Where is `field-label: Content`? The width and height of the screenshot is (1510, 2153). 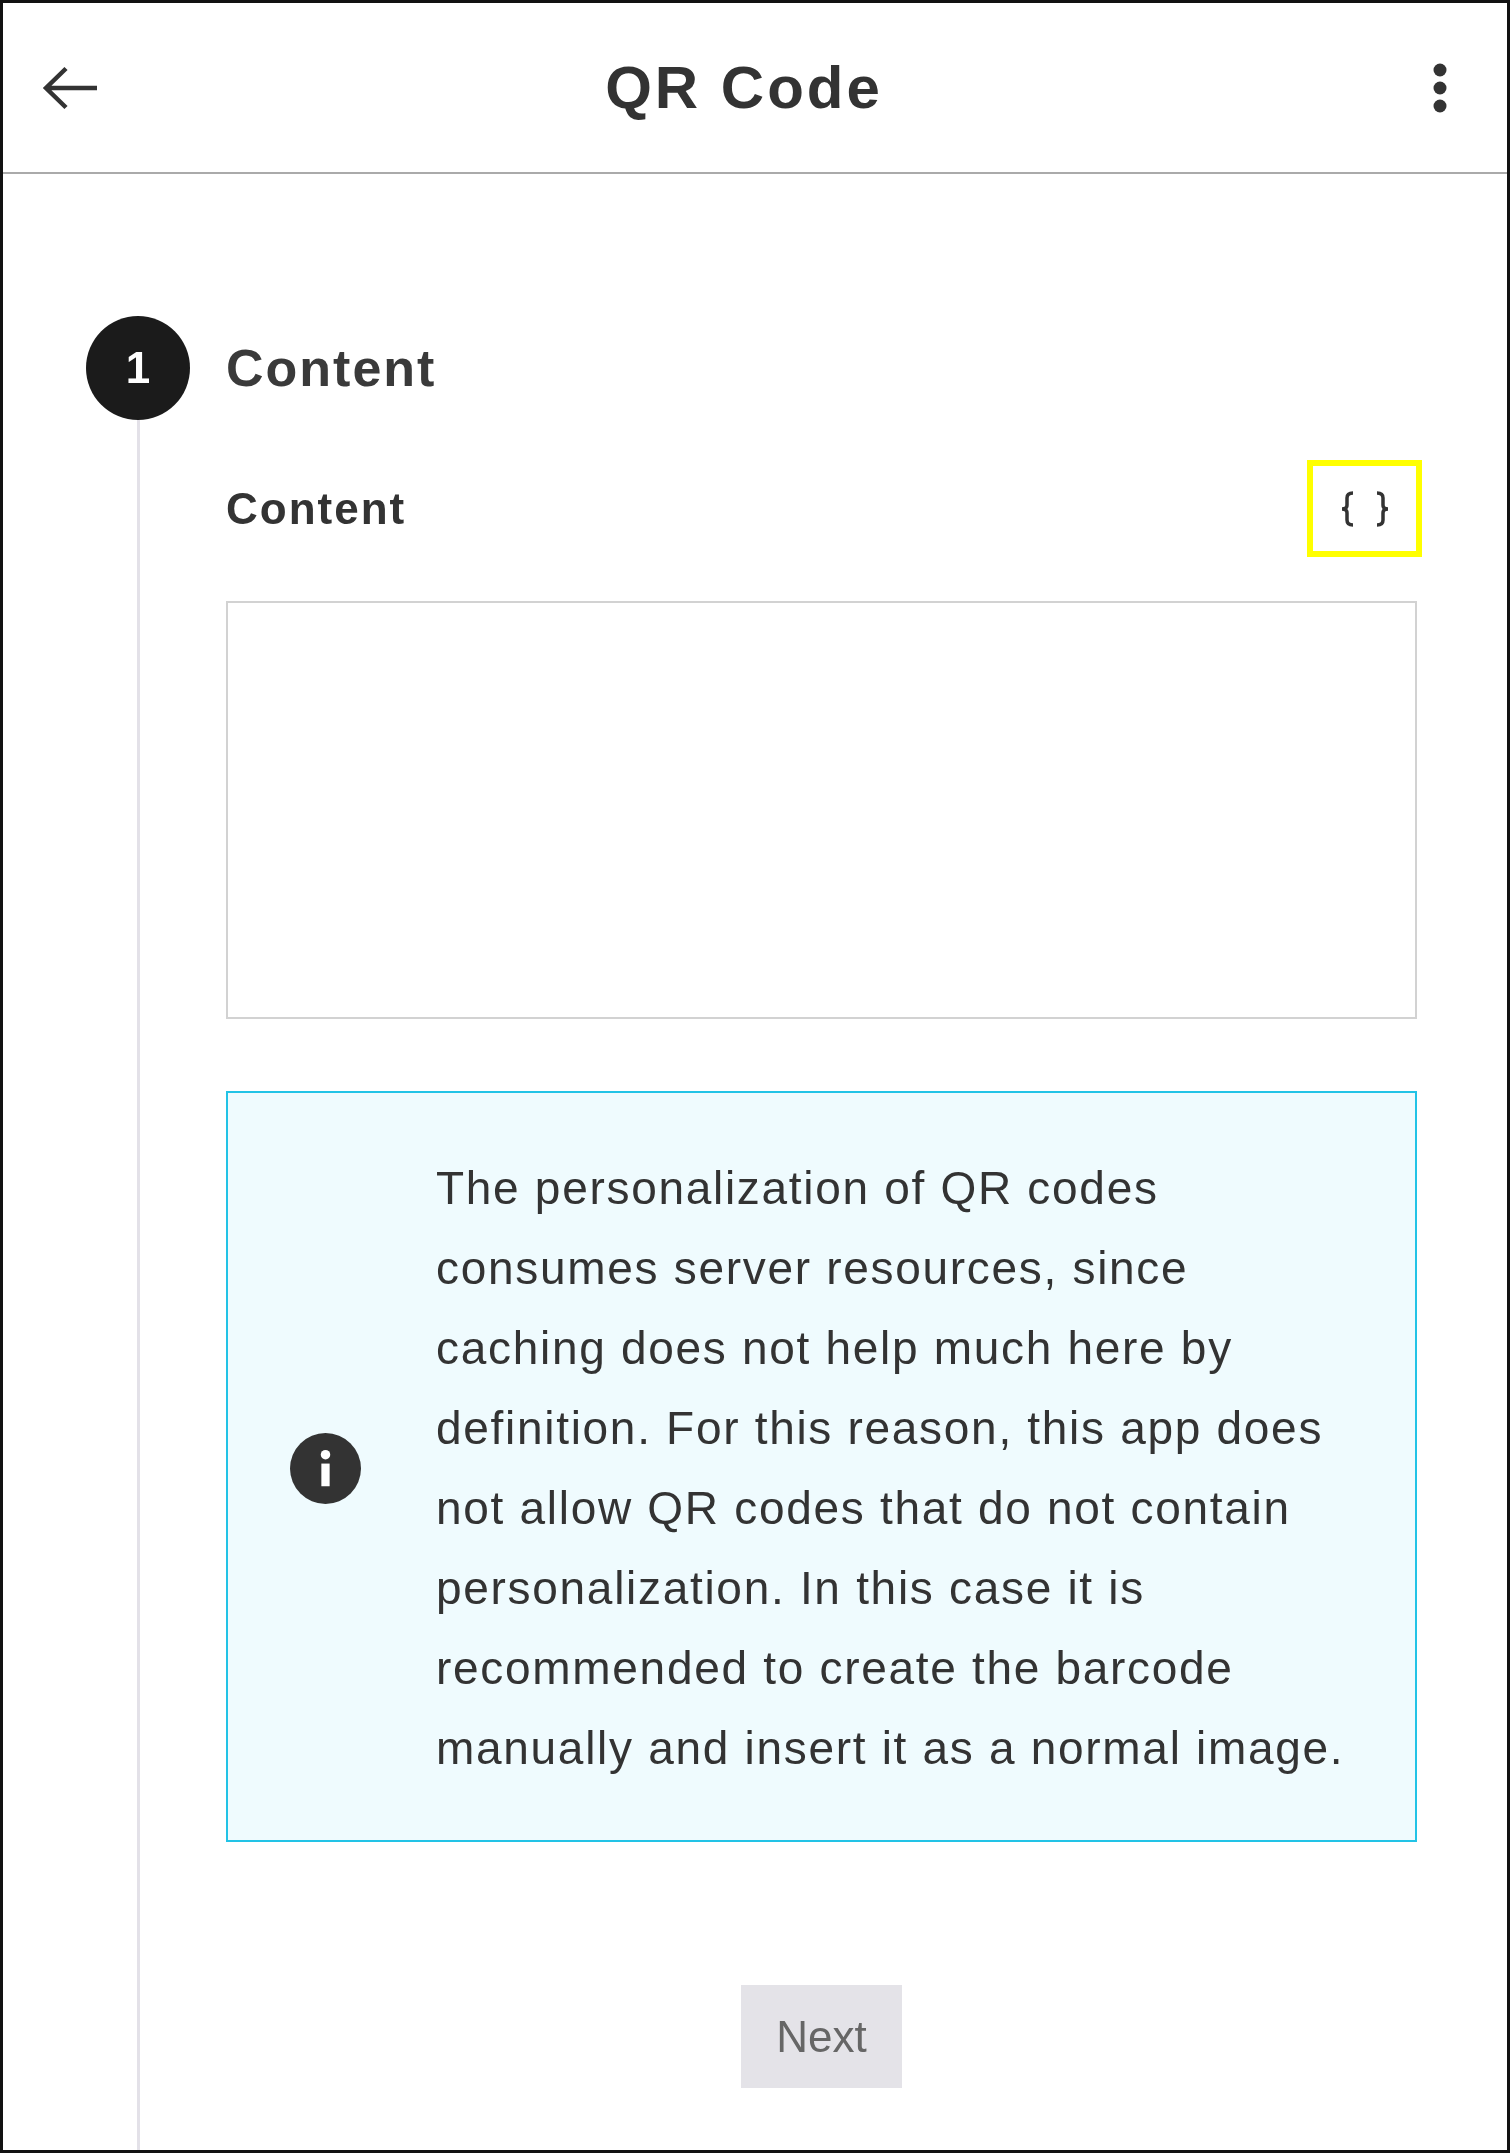
field-label: Content is located at coordinates (316, 508).